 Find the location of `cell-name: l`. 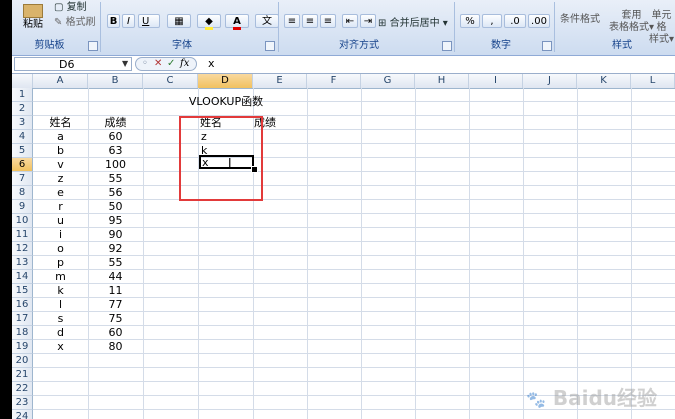

cell-name: l is located at coordinates (60, 304).